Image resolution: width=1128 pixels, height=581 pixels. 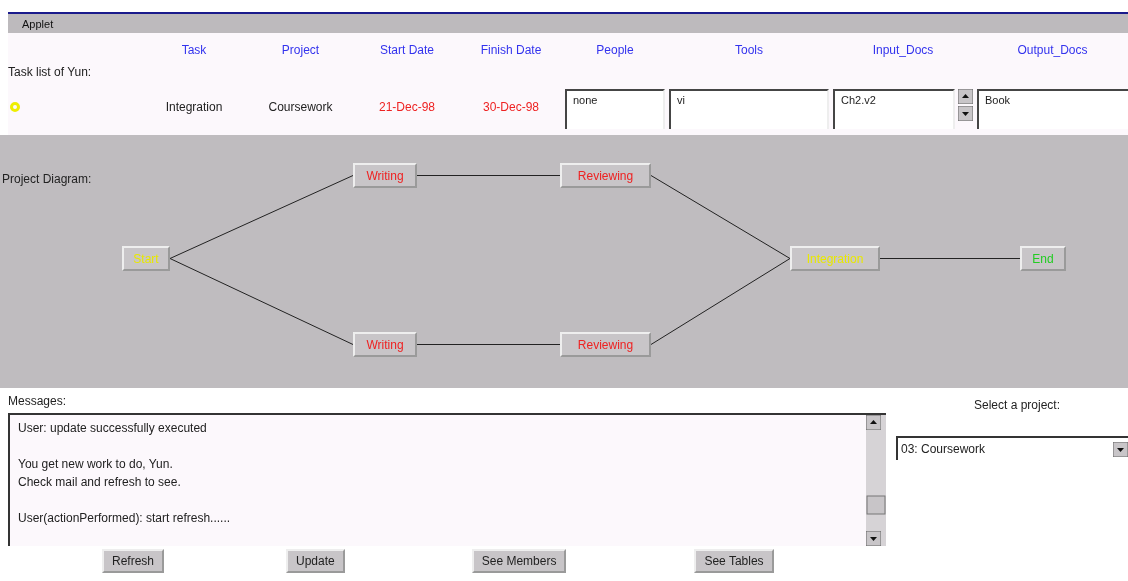 What do you see at coordinates (615, 109) in the screenshot?
I see `people-field: none` at bounding box center [615, 109].